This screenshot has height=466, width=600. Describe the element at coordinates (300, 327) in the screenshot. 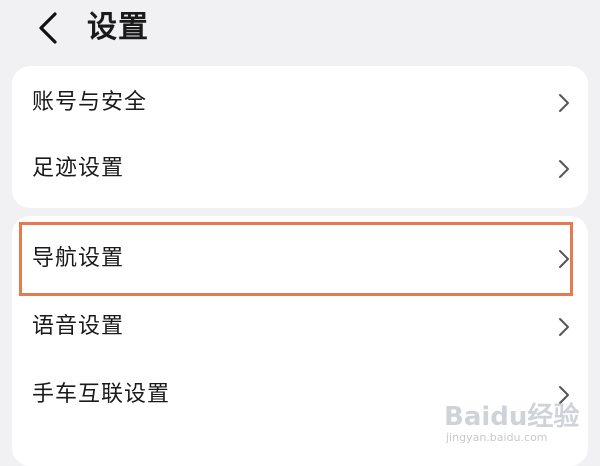

I see `settings-item-voice: 语音设置` at that location.